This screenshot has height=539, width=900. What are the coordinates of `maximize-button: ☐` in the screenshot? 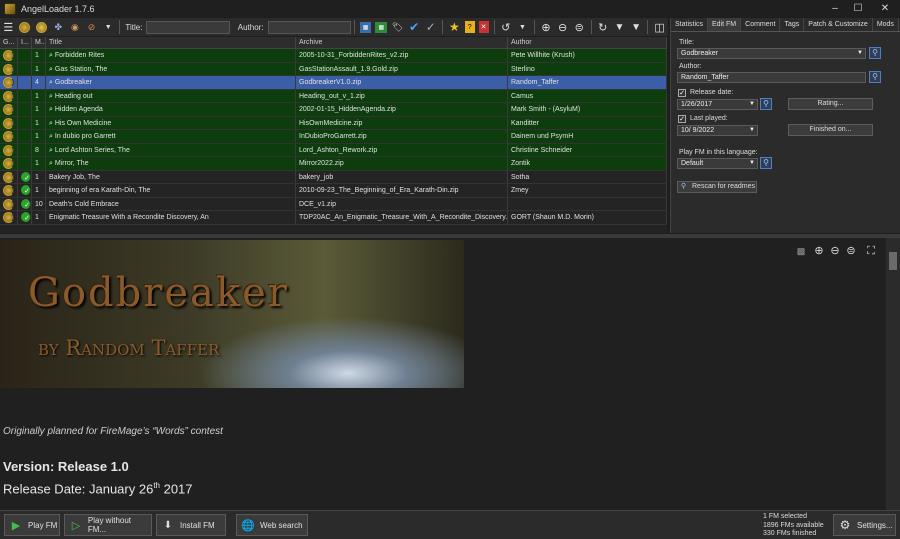 It's located at (858, 8).